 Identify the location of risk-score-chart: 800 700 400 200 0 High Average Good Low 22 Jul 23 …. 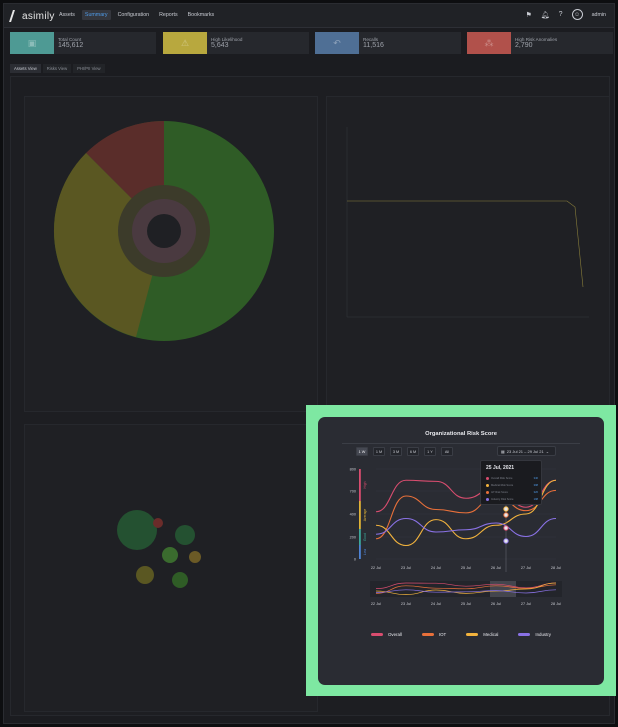
(456, 536).